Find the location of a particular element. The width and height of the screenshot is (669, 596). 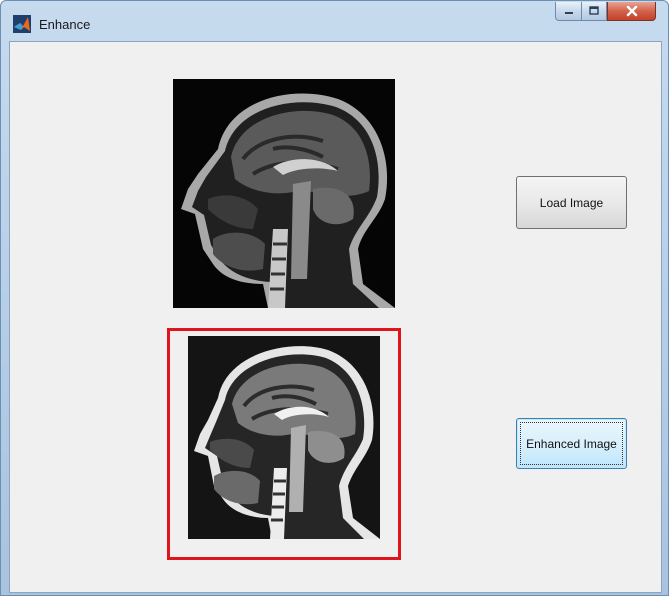

mri-scan-icon is located at coordinates (284, 193).